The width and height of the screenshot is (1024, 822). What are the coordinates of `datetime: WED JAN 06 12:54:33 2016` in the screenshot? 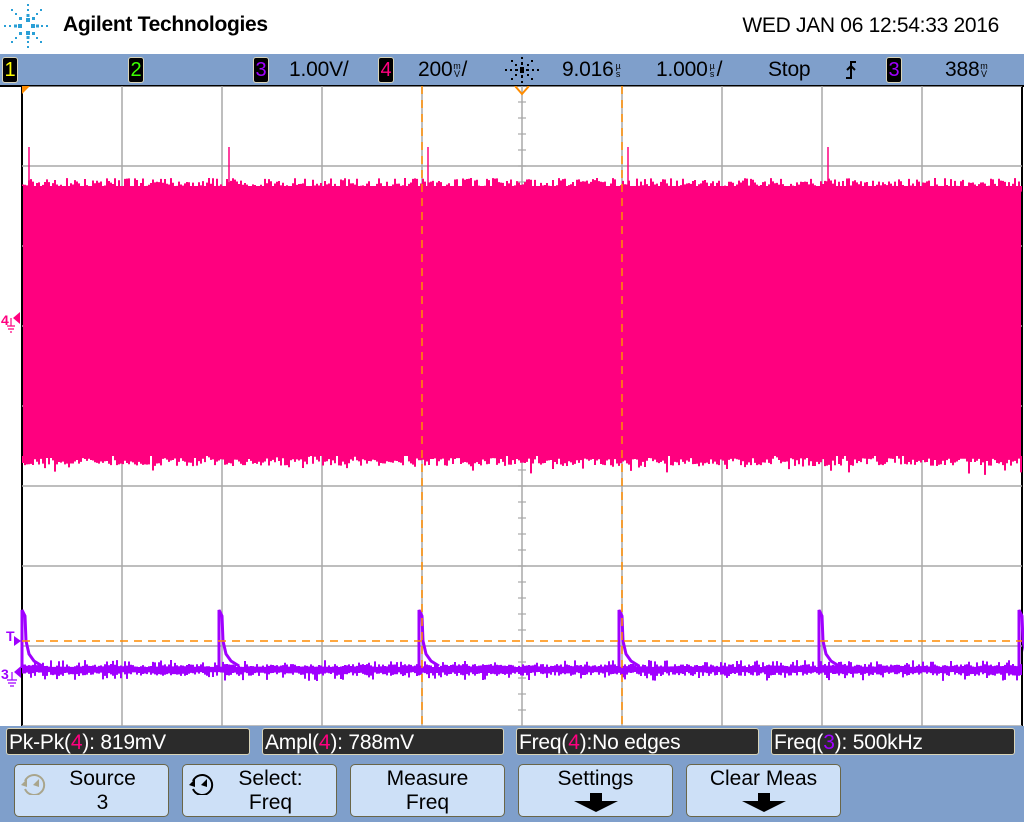 It's located at (870, 25).